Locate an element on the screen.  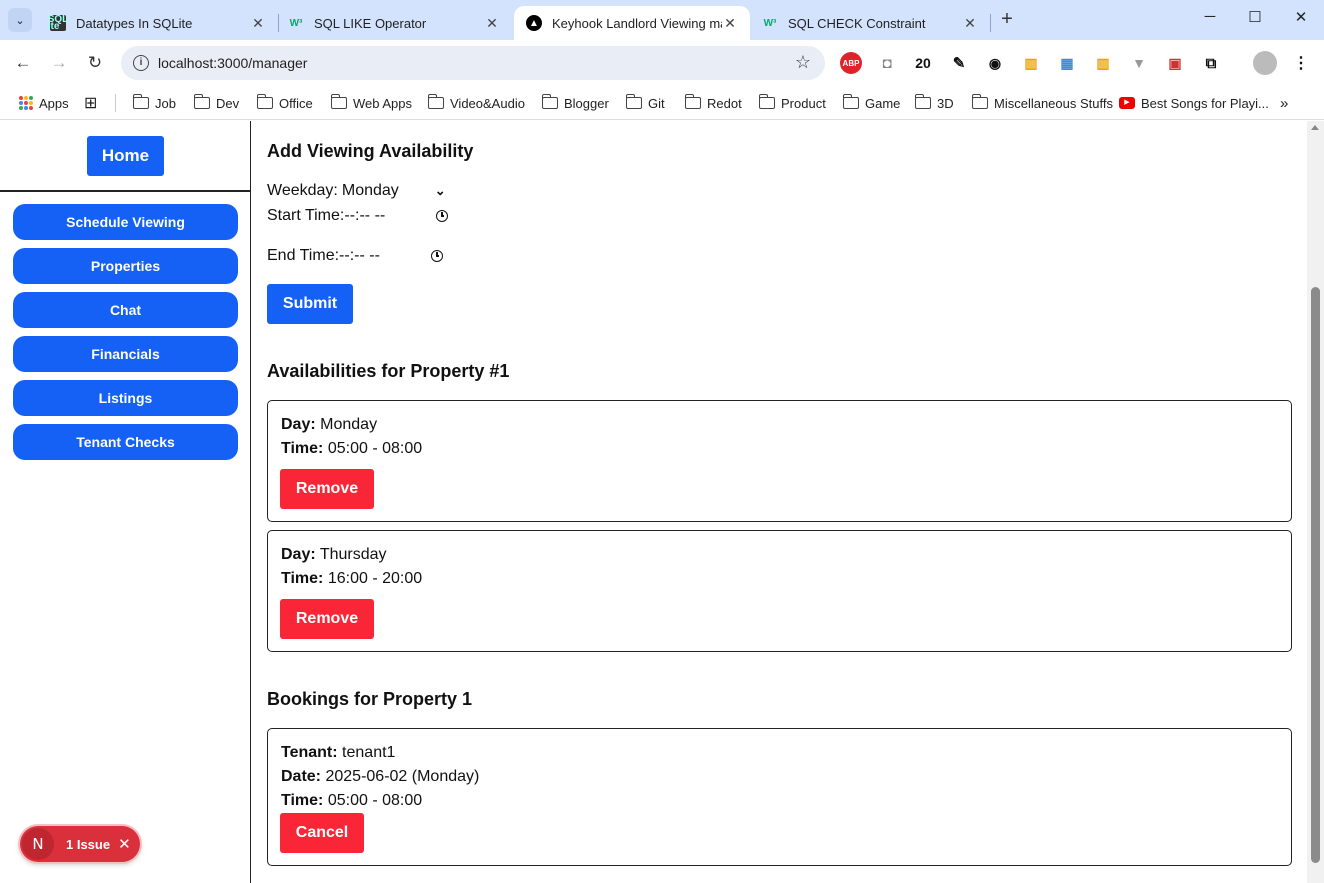
nextjs-logo-icon: N is located at coordinates (38, 844).